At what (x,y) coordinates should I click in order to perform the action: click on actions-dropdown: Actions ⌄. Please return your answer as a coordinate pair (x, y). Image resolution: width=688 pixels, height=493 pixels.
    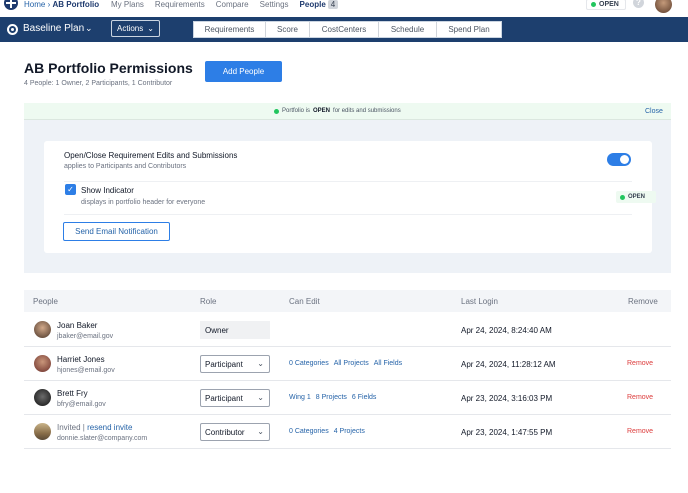
    Looking at the image, I should click on (135, 28).